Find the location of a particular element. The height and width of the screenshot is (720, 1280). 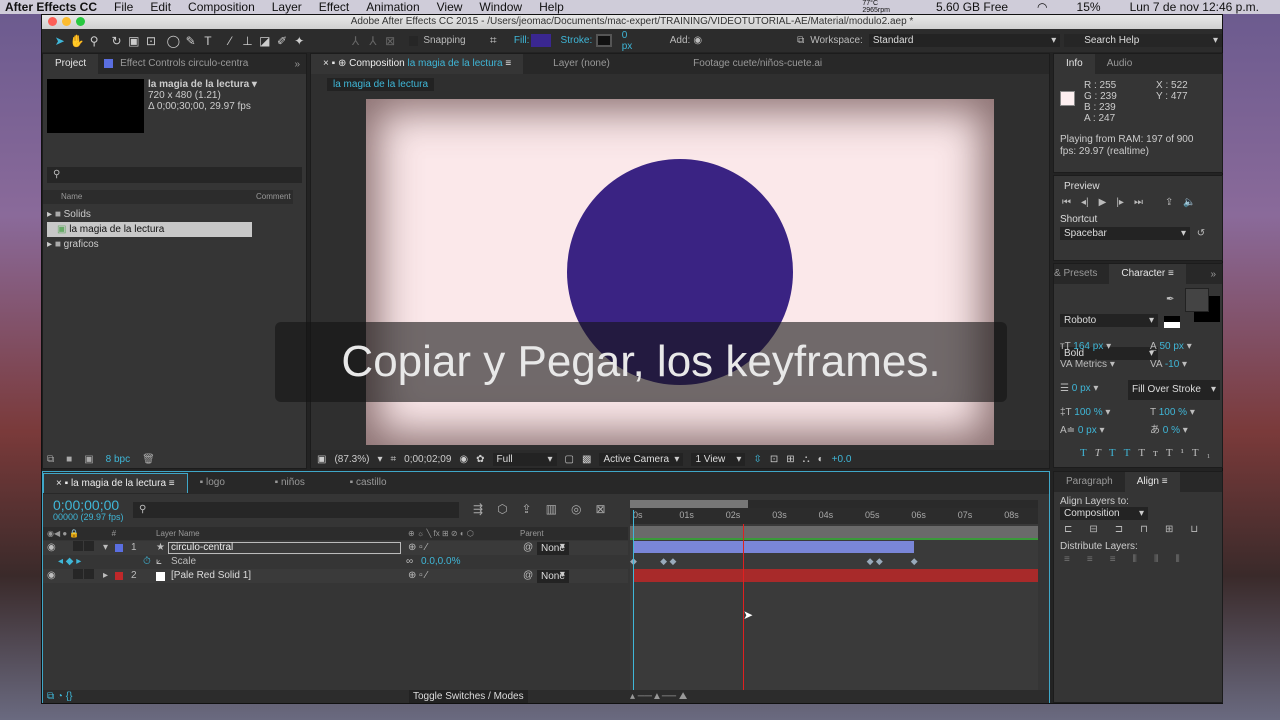

brush-tool-icon: ⁄ is located at coordinates (230, 41).